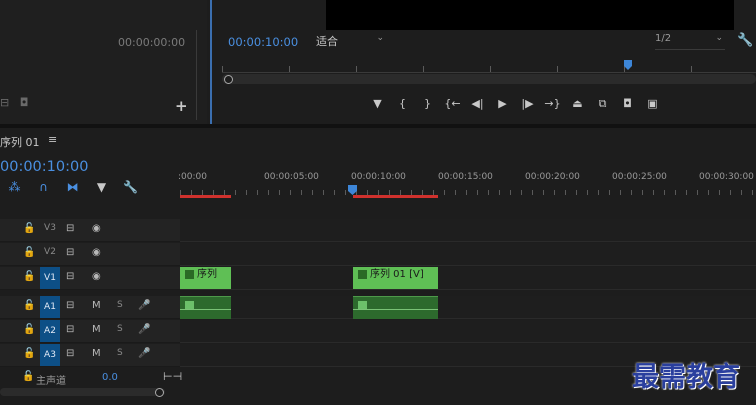 The image size is (756, 405). I want to click on track-lane-v1, so click(468, 278).